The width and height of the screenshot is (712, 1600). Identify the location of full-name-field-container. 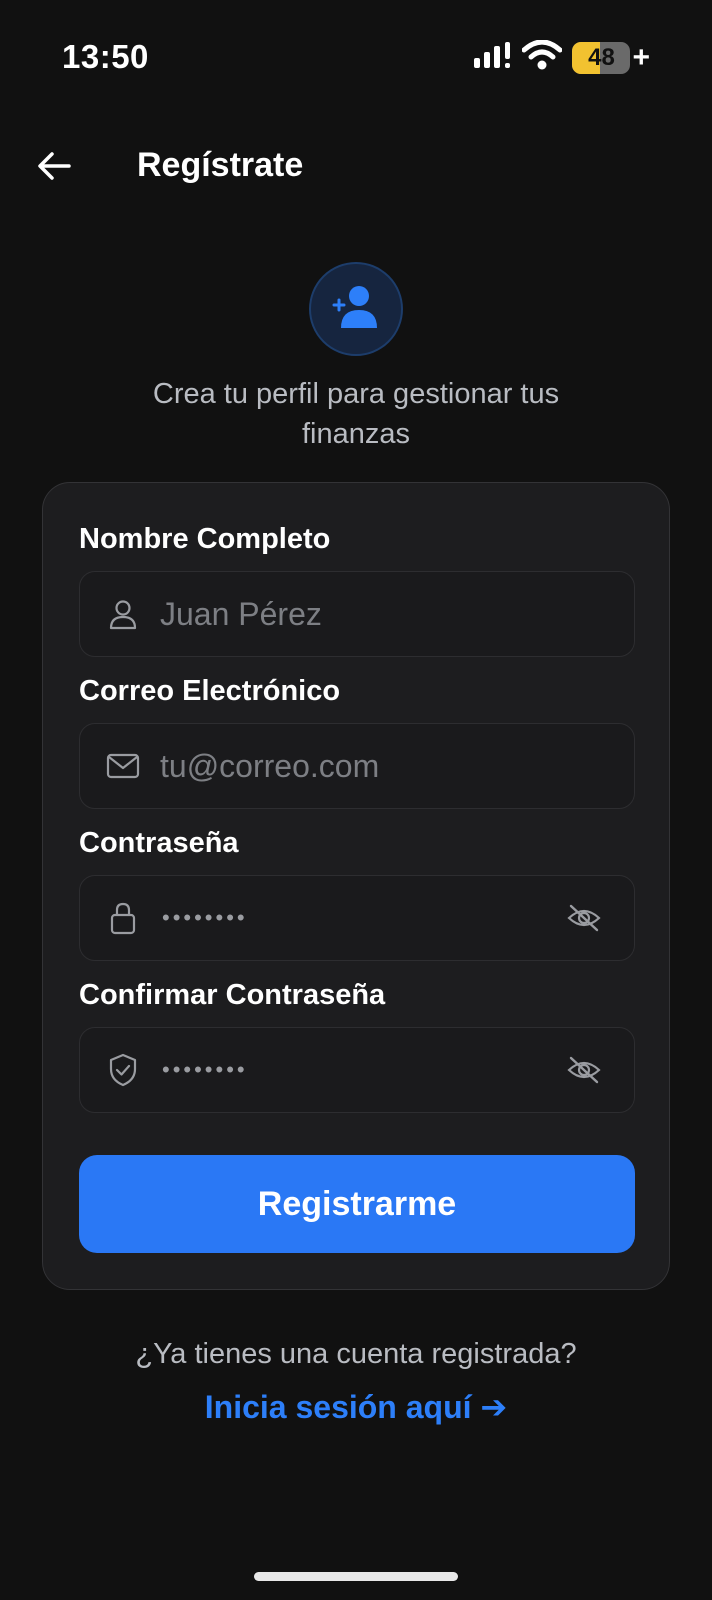
(357, 614).